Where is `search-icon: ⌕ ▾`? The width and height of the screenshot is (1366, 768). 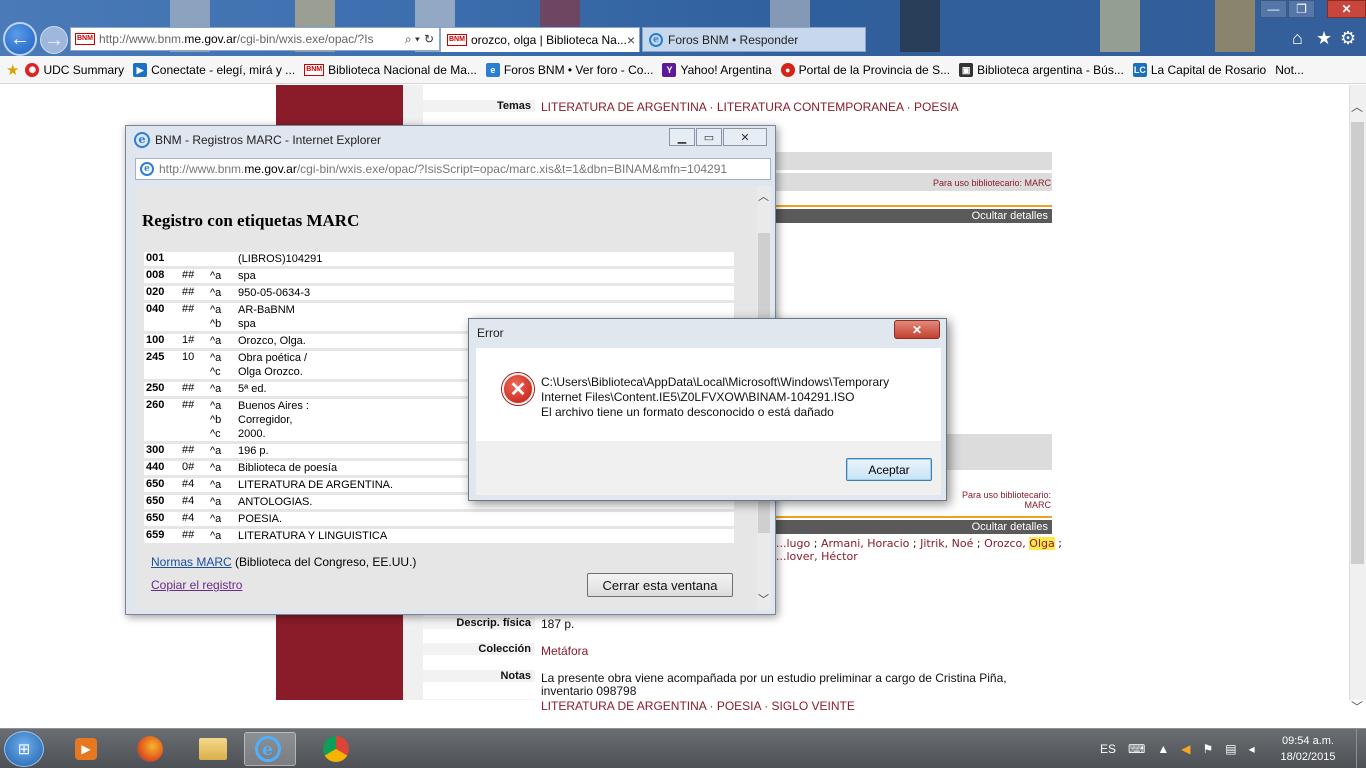 search-icon: ⌕ ▾ is located at coordinates (412, 39).